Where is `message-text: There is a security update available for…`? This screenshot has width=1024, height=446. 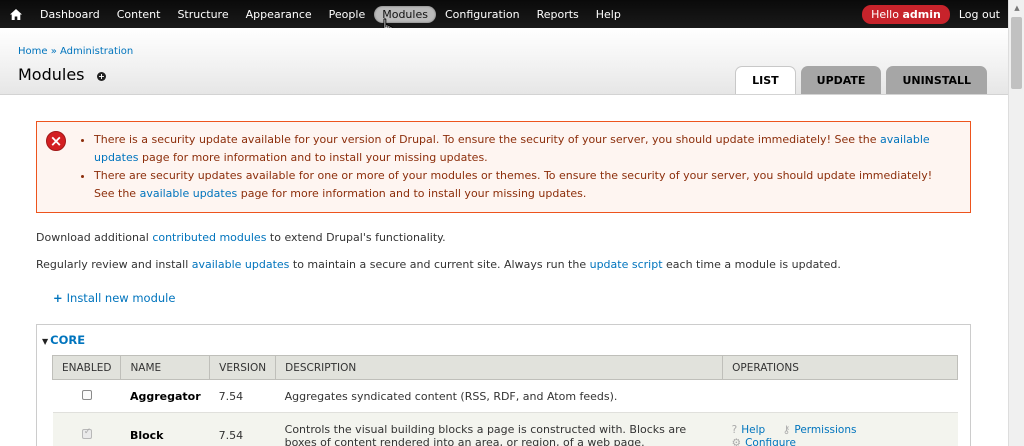
message-text: There is a security update available for… is located at coordinates (487, 139).